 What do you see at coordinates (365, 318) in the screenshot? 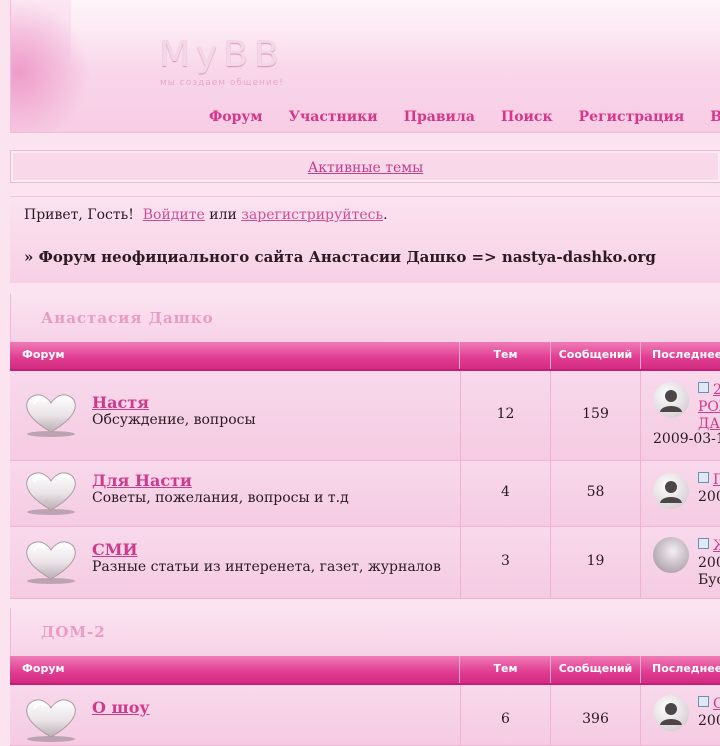
I see `category-header: Анастасия Дашко` at bounding box center [365, 318].